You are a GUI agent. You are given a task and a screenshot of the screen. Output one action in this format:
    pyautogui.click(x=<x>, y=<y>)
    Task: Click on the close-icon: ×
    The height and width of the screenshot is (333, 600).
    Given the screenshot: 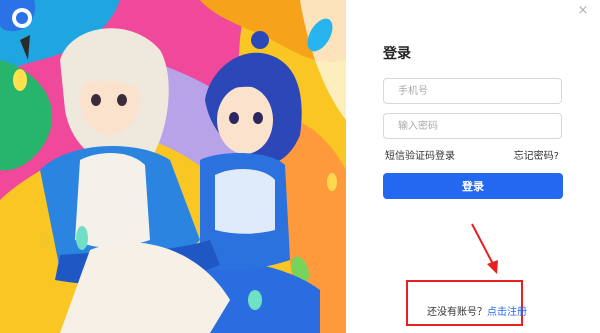 What is the action you would take?
    pyautogui.click(x=583, y=11)
    